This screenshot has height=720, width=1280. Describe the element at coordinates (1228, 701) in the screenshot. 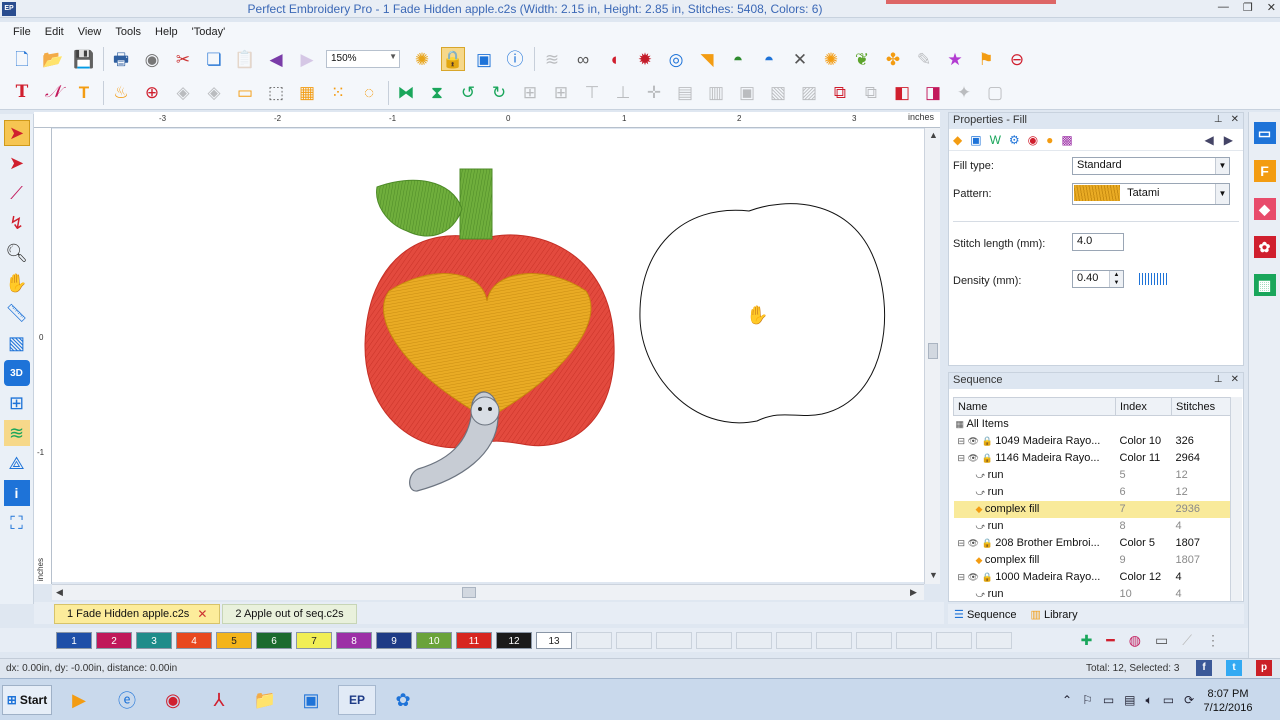

I see `clock: 8:07 PM 7/12/2016` at that location.